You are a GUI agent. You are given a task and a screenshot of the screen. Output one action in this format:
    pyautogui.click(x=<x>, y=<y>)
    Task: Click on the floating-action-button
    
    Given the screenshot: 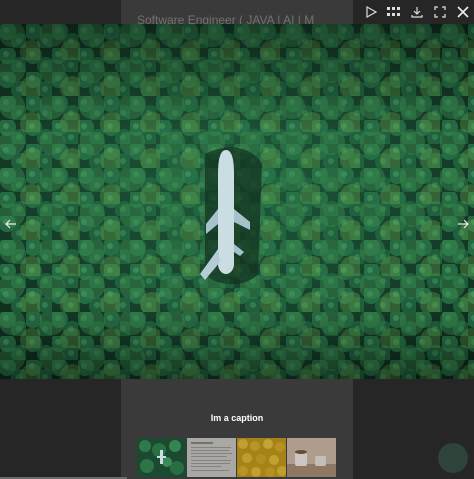 What is the action you would take?
    pyautogui.click(x=453, y=458)
    